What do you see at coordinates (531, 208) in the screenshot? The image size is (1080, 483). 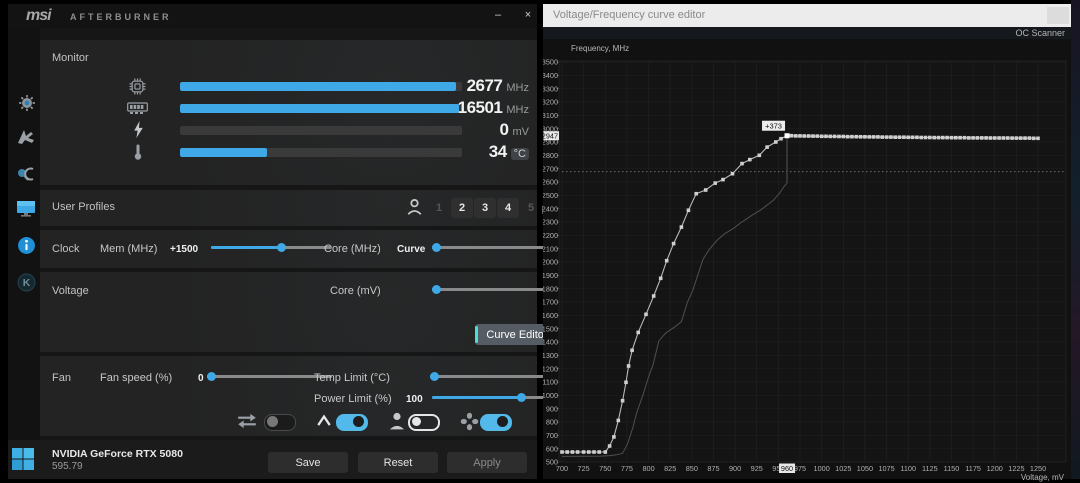 I see `profile-slot-5: 5` at bounding box center [531, 208].